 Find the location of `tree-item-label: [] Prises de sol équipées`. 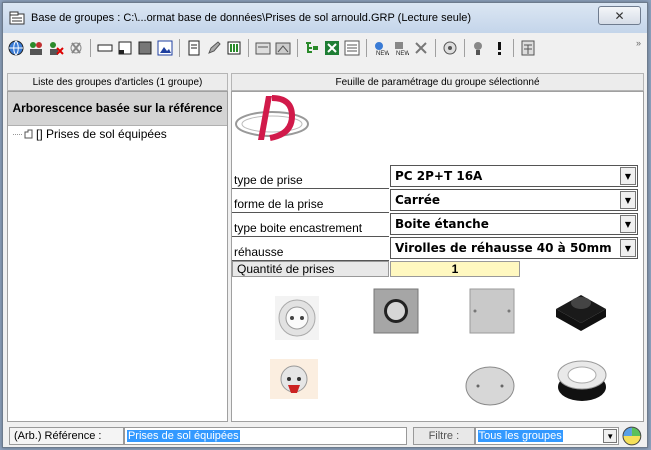

tree-item-label: [] Prises de sol équipées is located at coordinates (101, 134).